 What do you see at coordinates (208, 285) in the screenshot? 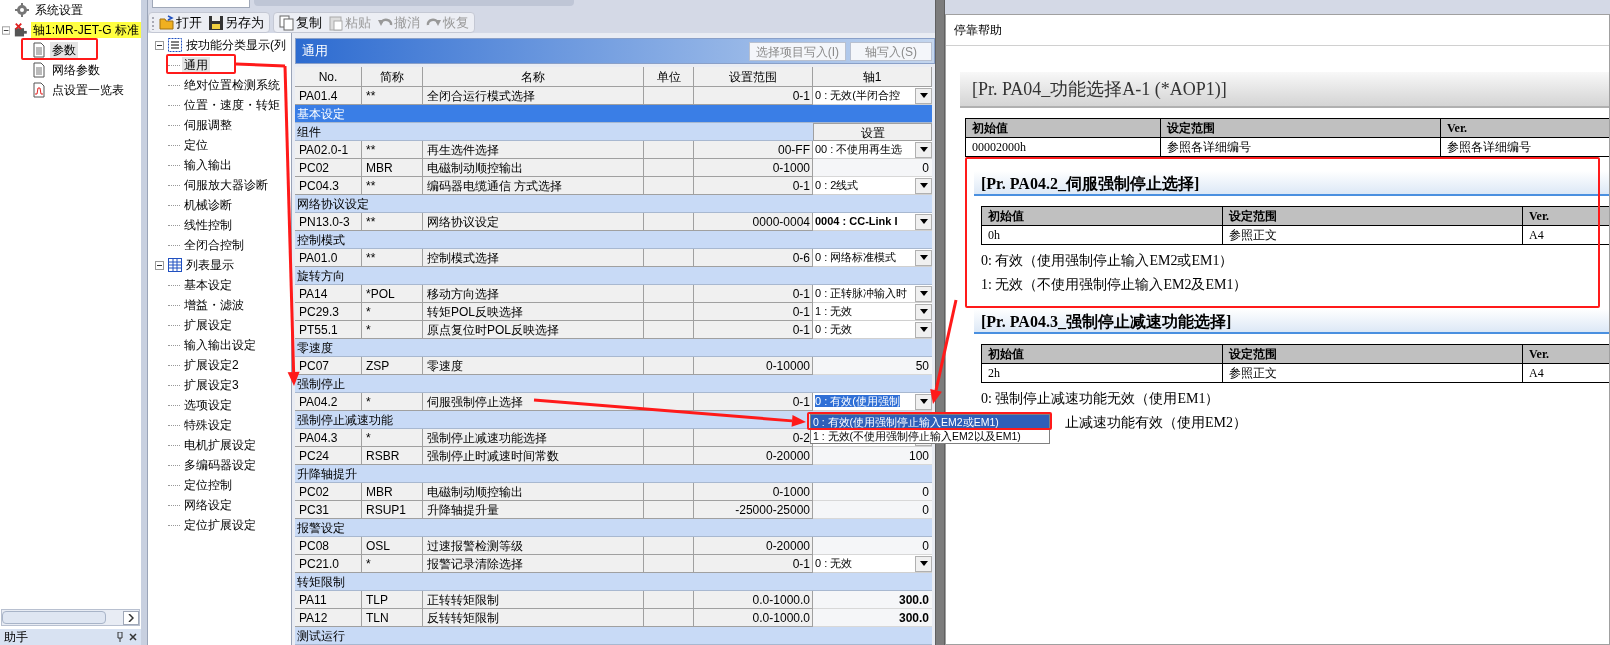
I see `tree-item: 基本设定` at bounding box center [208, 285].